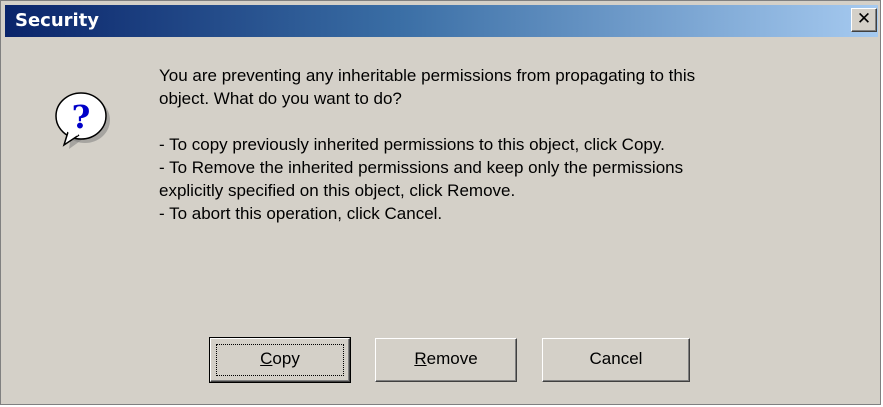  What do you see at coordinates (441, 21) in the screenshot?
I see `title-bar: Security ✕` at bounding box center [441, 21].